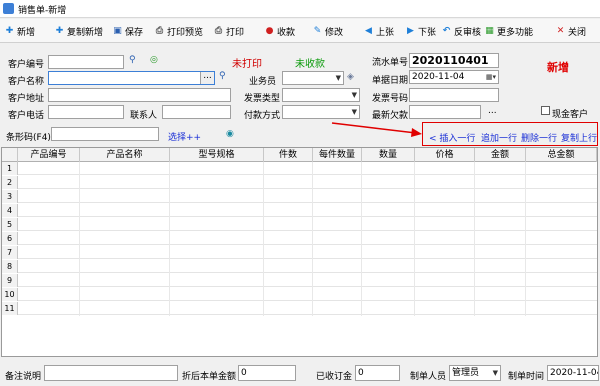 This screenshot has width=600, height=386. Describe the element at coordinates (321, 95) in the screenshot. I see `invoice-type-select: ▼` at that location.